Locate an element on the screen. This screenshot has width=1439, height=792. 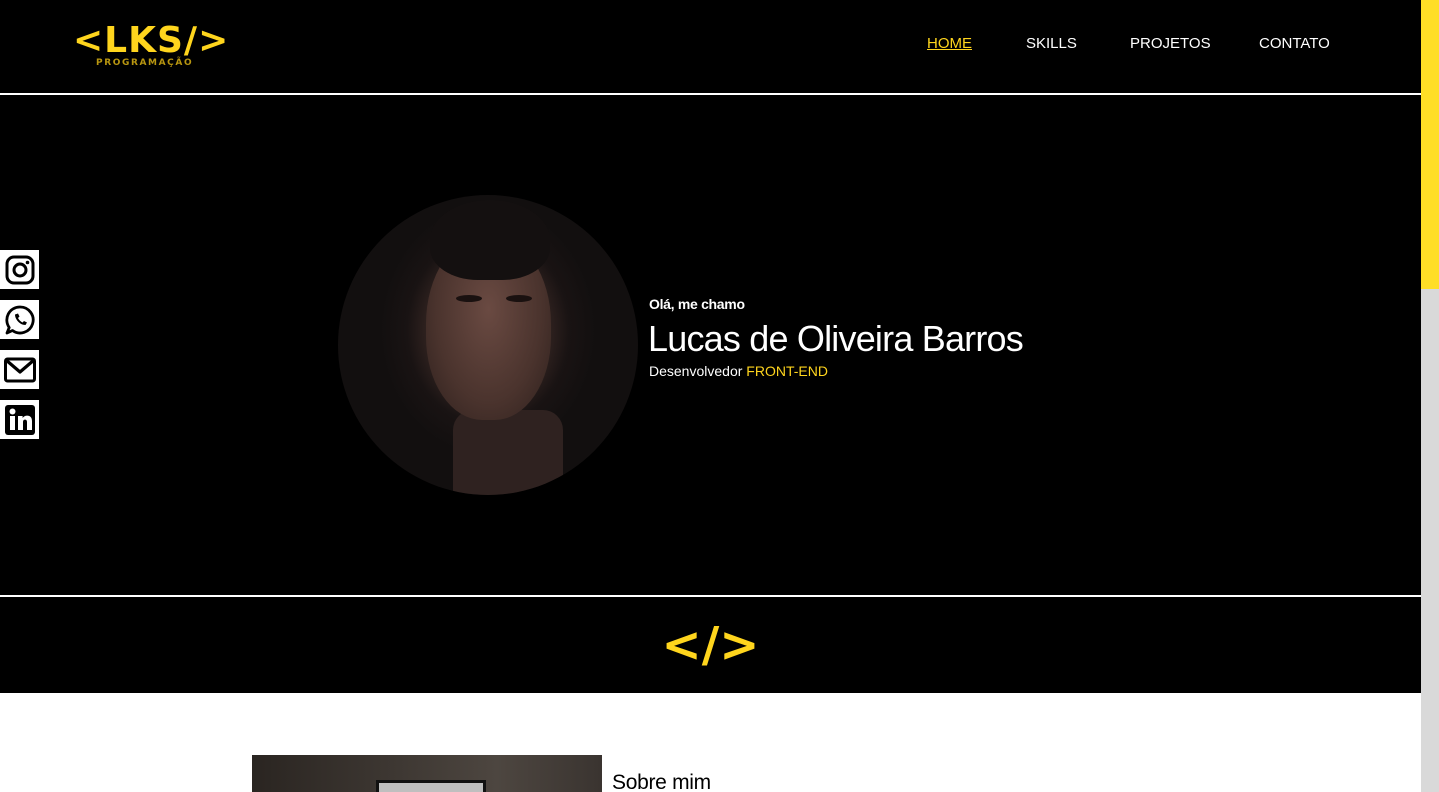
gmail-icon is located at coordinates (19, 369).